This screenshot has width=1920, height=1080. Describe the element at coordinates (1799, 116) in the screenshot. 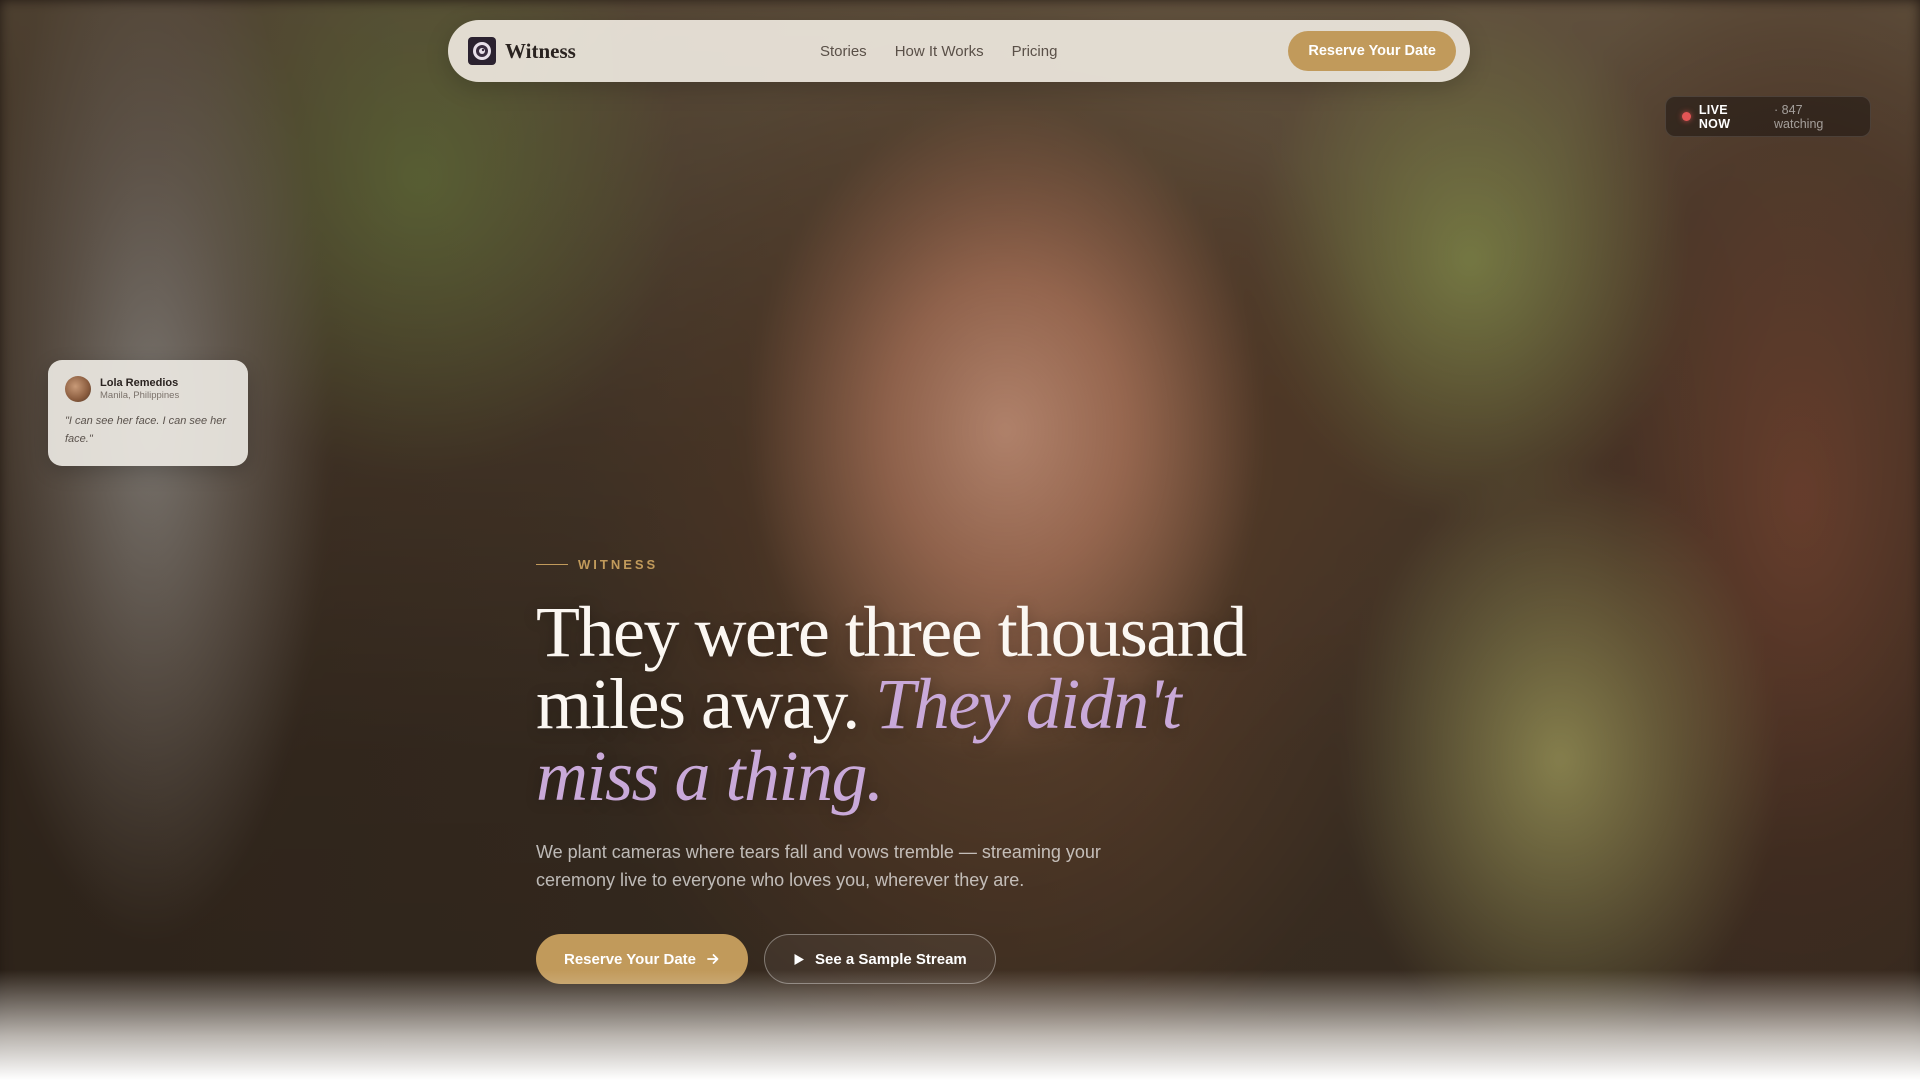

I see `viewer-count: · 847 watching` at that location.